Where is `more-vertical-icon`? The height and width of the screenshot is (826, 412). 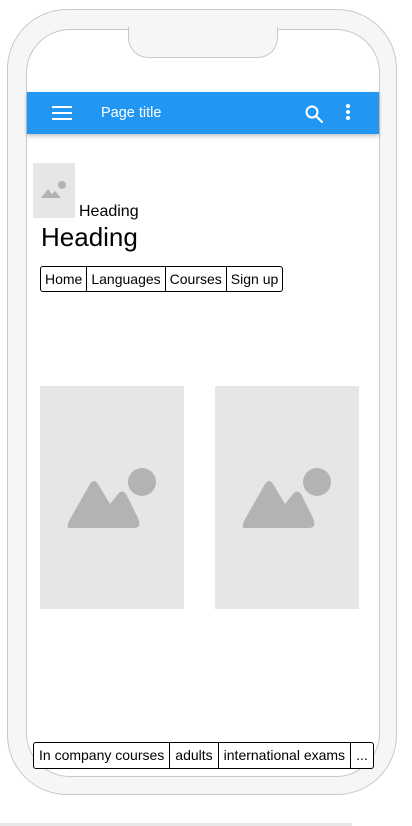
more-vertical-icon is located at coordinates (348, 113).